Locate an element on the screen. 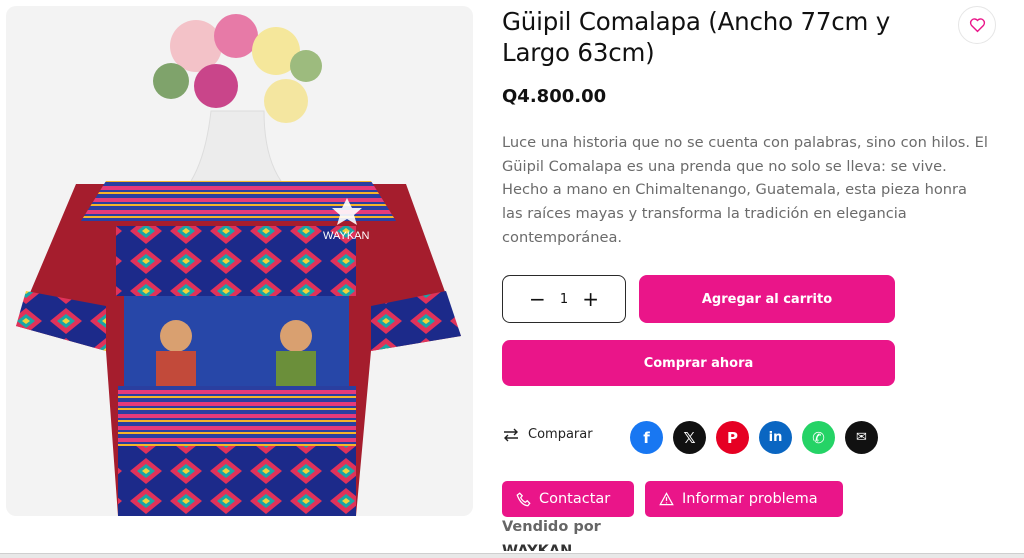  product-price: Q4.800.00 is located at coordinates (554, 96).